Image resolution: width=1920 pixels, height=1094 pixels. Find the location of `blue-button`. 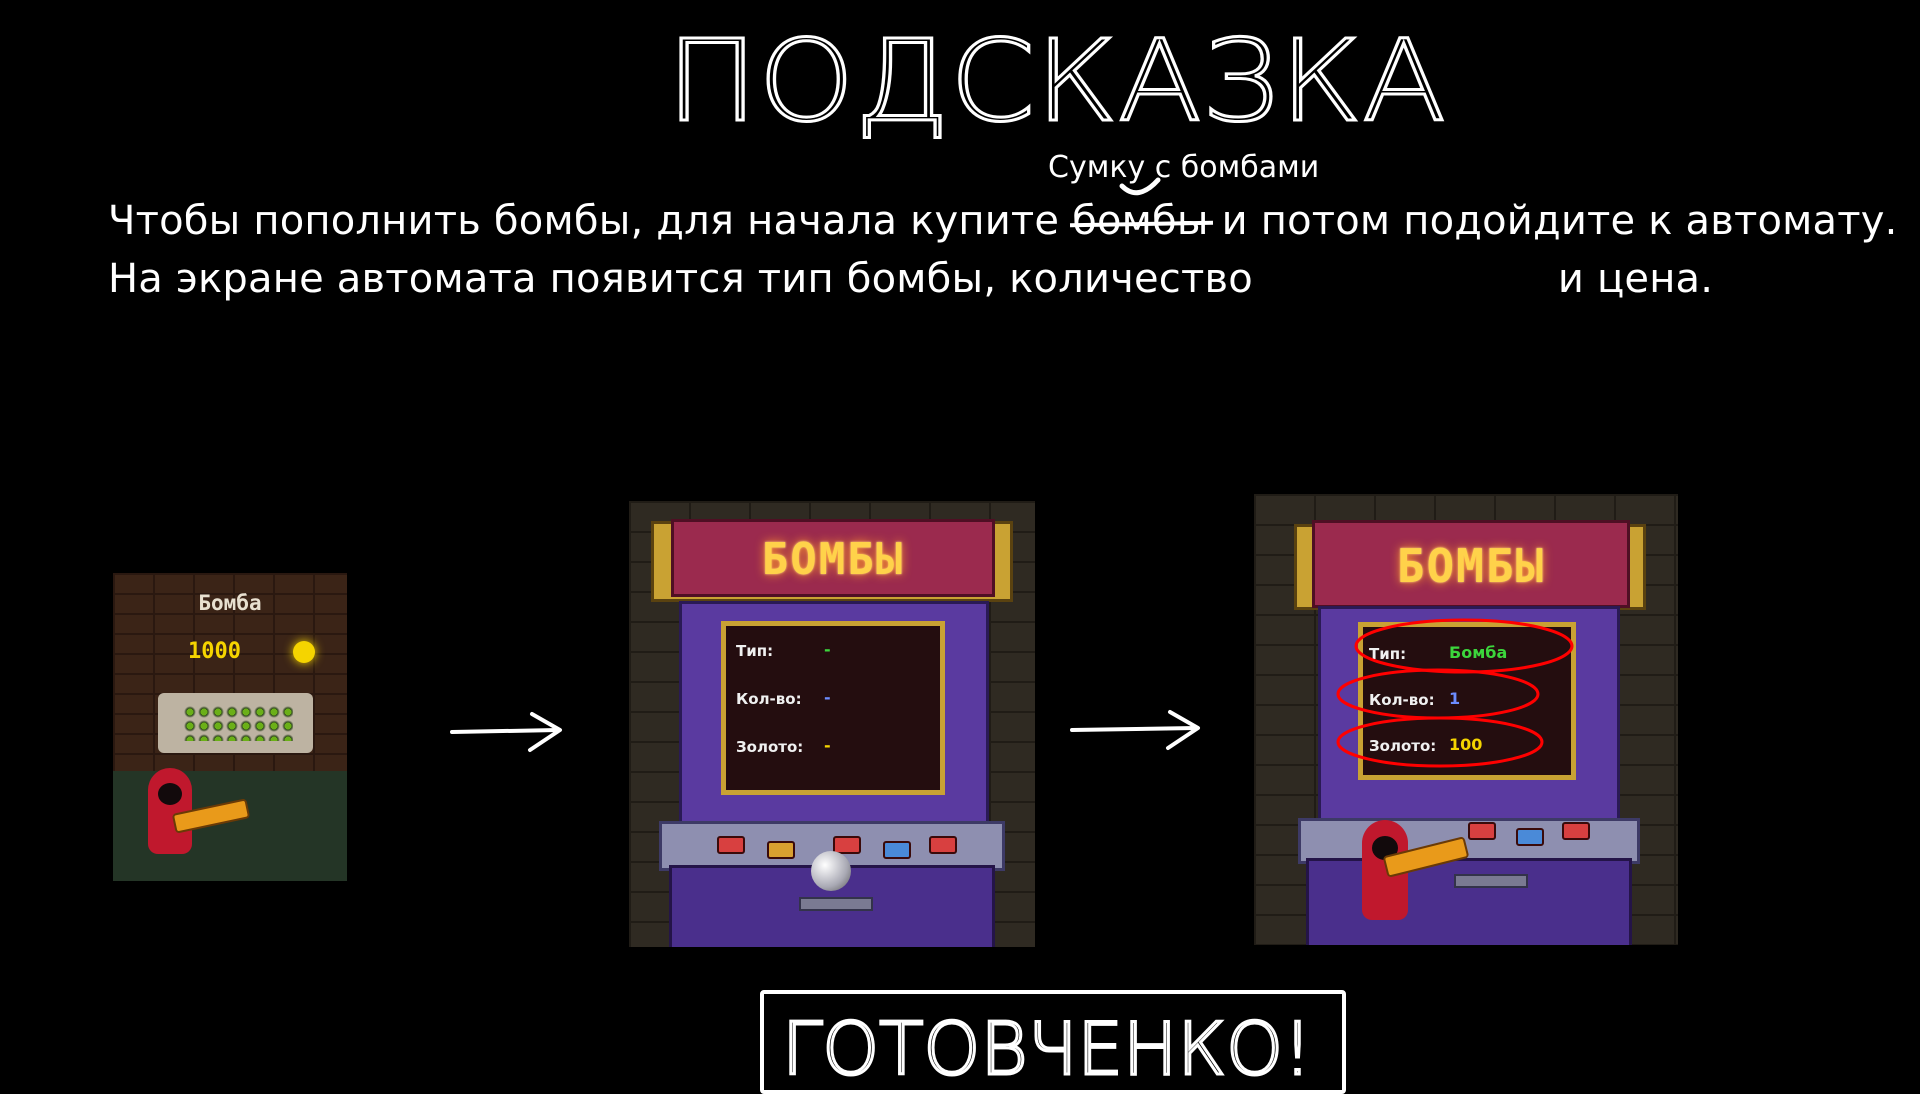

blue-button is located at coordinates (897, 850).